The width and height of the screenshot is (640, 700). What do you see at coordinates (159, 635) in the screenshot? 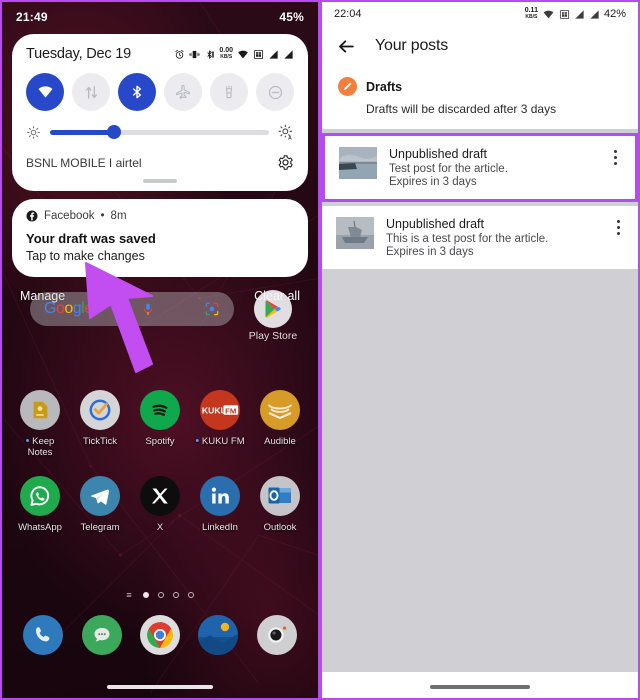
I see `chrome-icon` at bounding box center [159, 635].